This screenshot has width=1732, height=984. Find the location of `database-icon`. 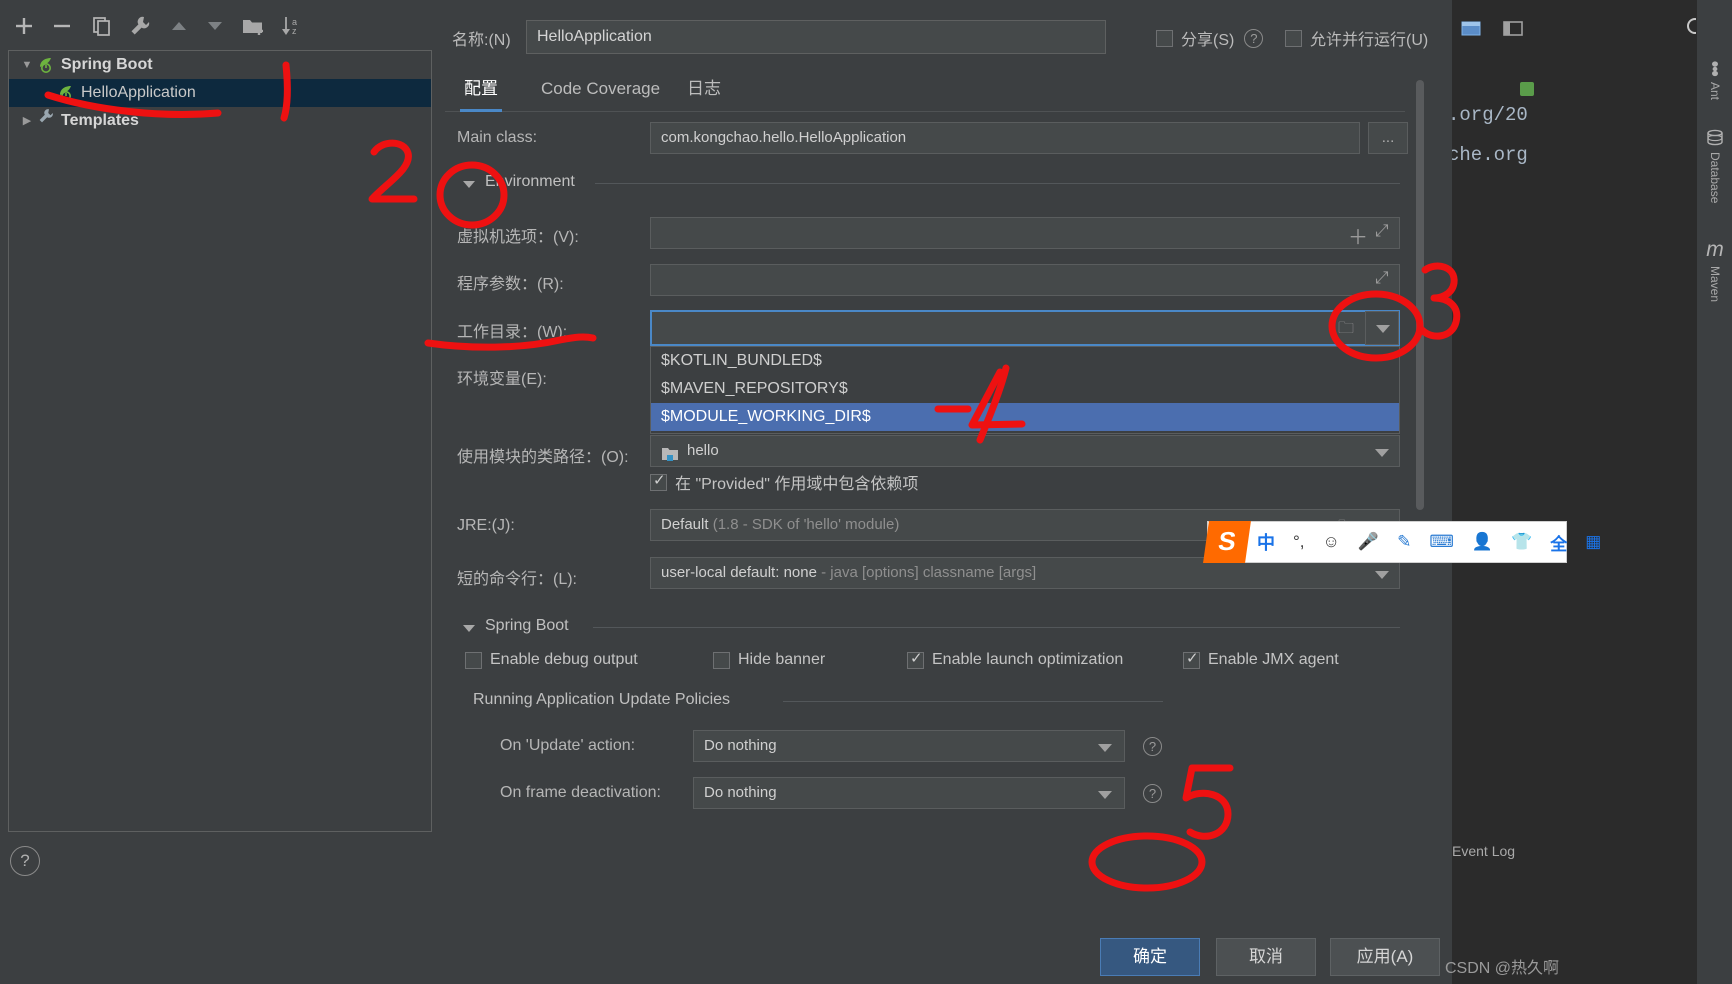

database-icon is located at coordinates (1714, 138).